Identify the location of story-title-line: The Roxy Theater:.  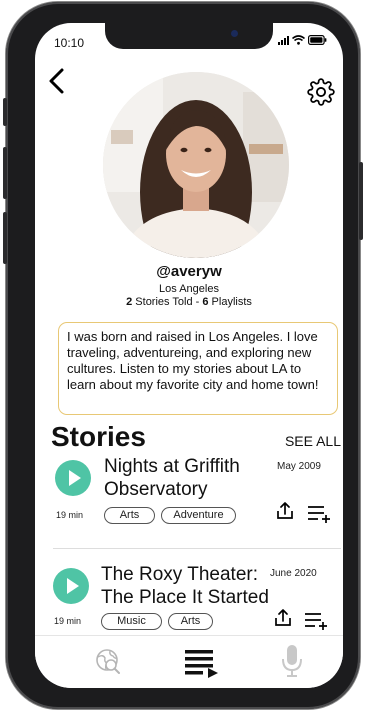
(180, 574).